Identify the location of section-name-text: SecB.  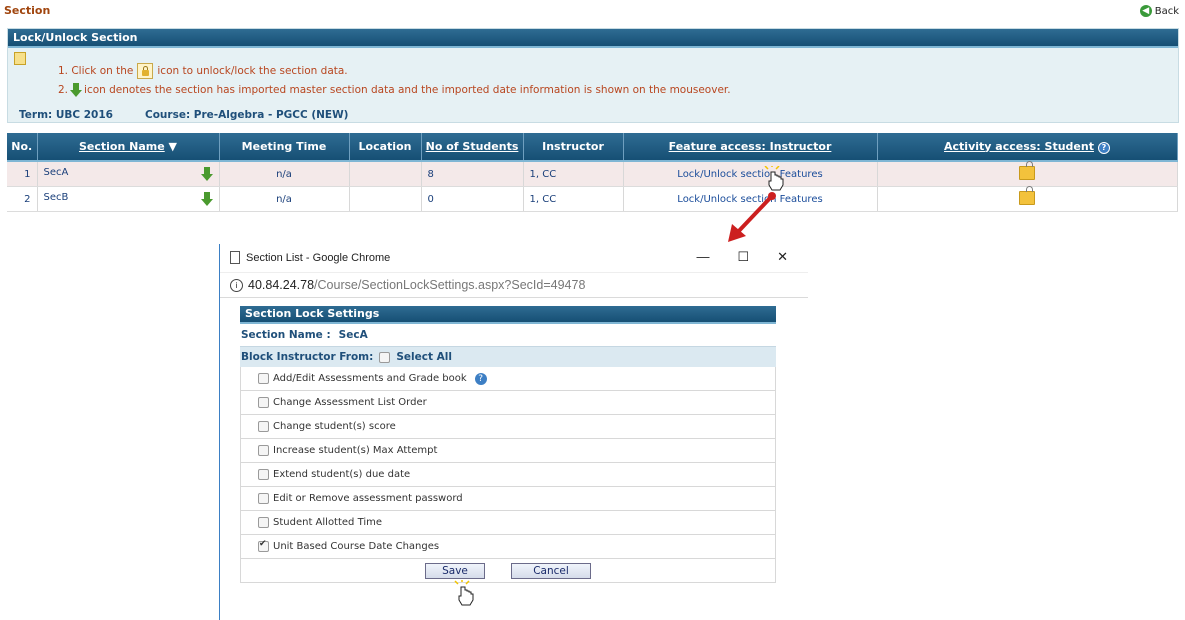
(56, 197).